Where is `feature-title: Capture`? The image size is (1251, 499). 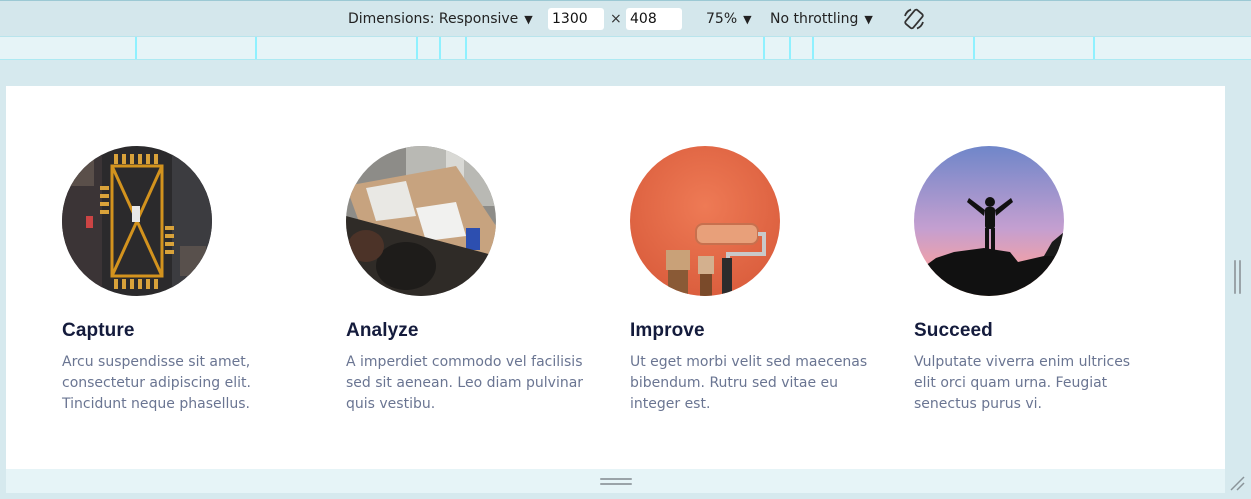 feature-title: Capture is located at coordinates (98, 330).